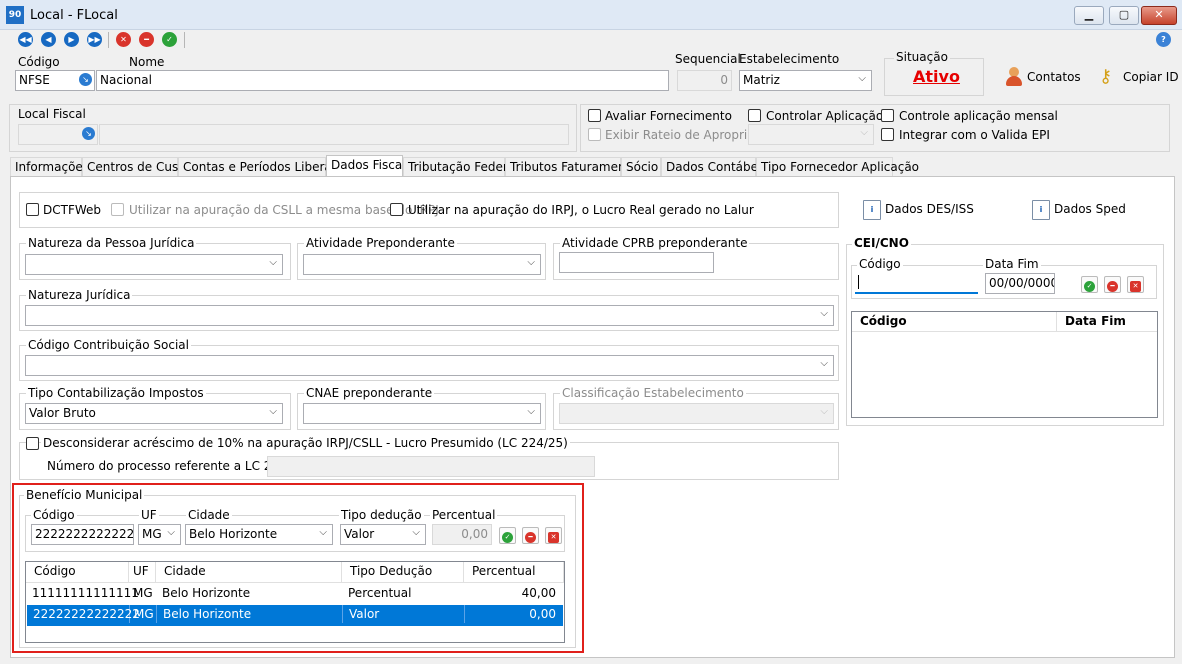  What do you see at coordinates (974, 135) in the screenshot?
I see `integrar-label: Integrar com o Valida EPI` at bounding box center [974, 135].